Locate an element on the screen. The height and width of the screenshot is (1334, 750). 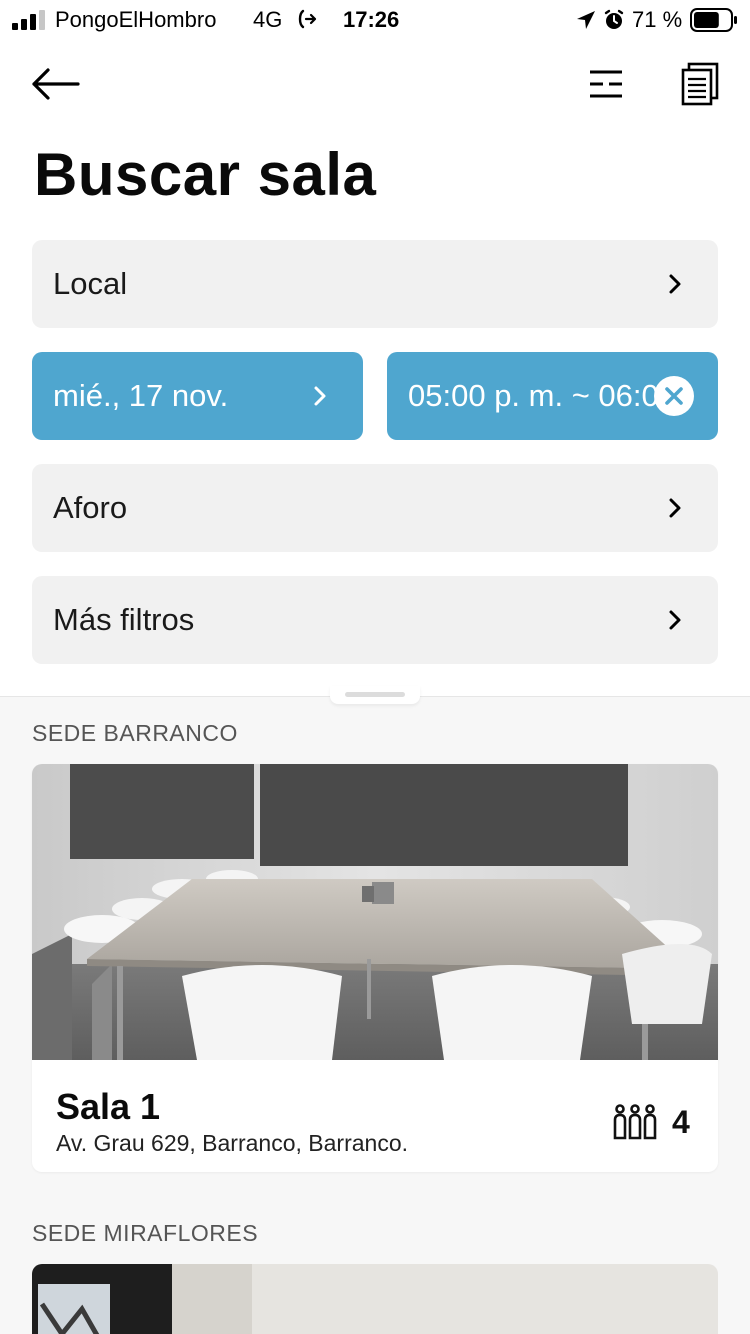
carrier-name: PongoElHombro is located at coordinates (136, 19).